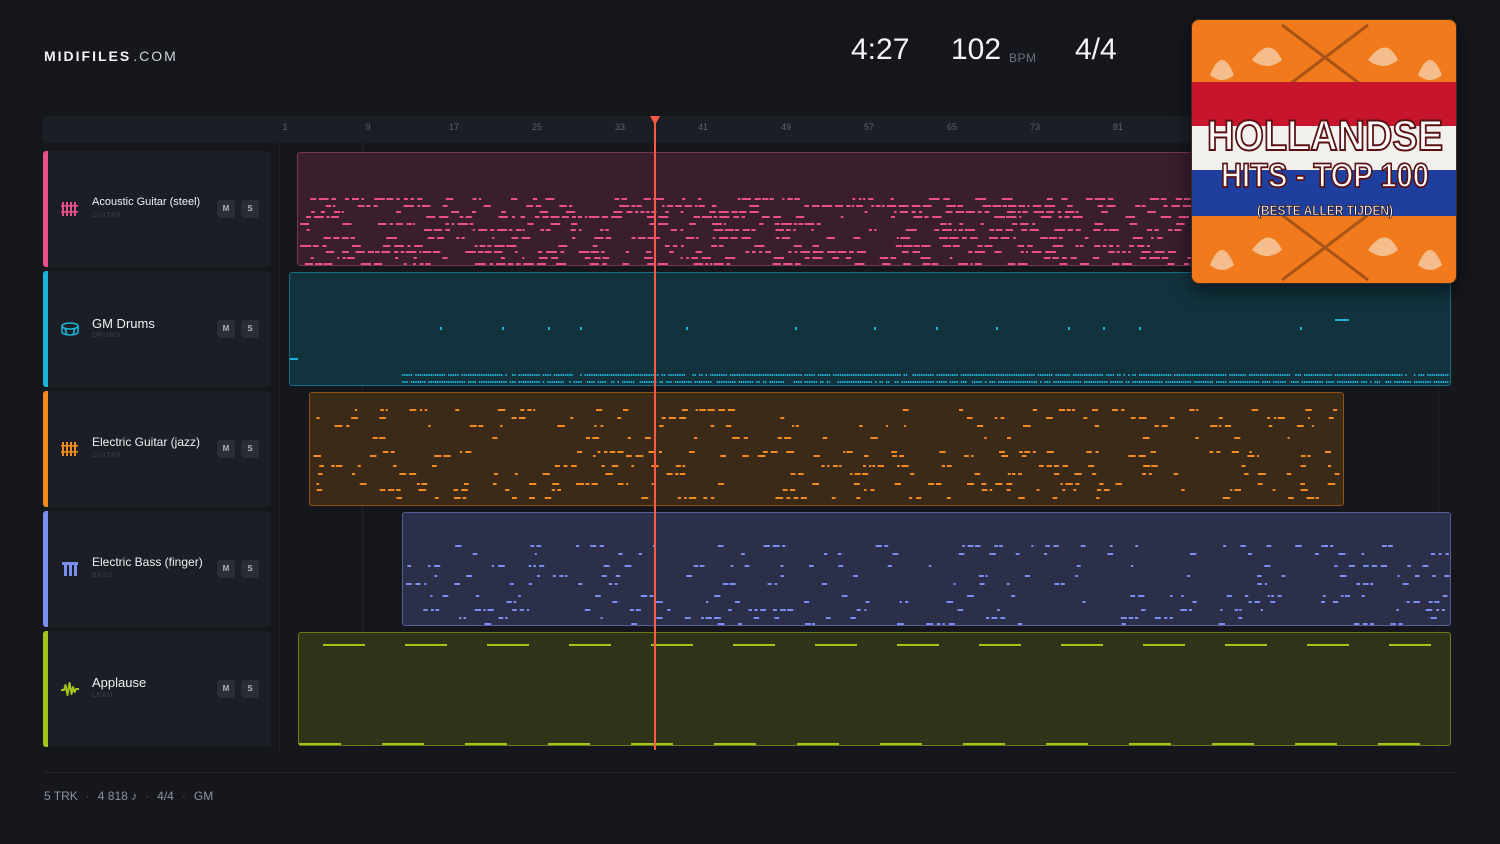 The height and width of the screenshot is (844, 1500). What do you see at coordinates (655, 433) in the screenshot?
I see `playhead` at bounding box center [655, 433].